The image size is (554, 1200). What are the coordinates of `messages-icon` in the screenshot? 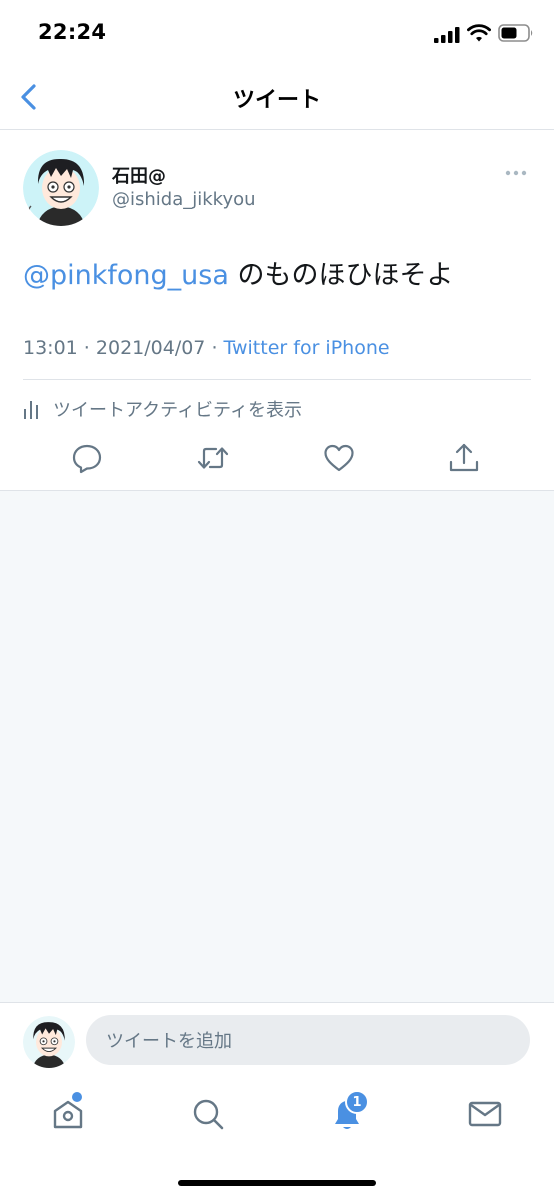 It's located at (485, 1114).